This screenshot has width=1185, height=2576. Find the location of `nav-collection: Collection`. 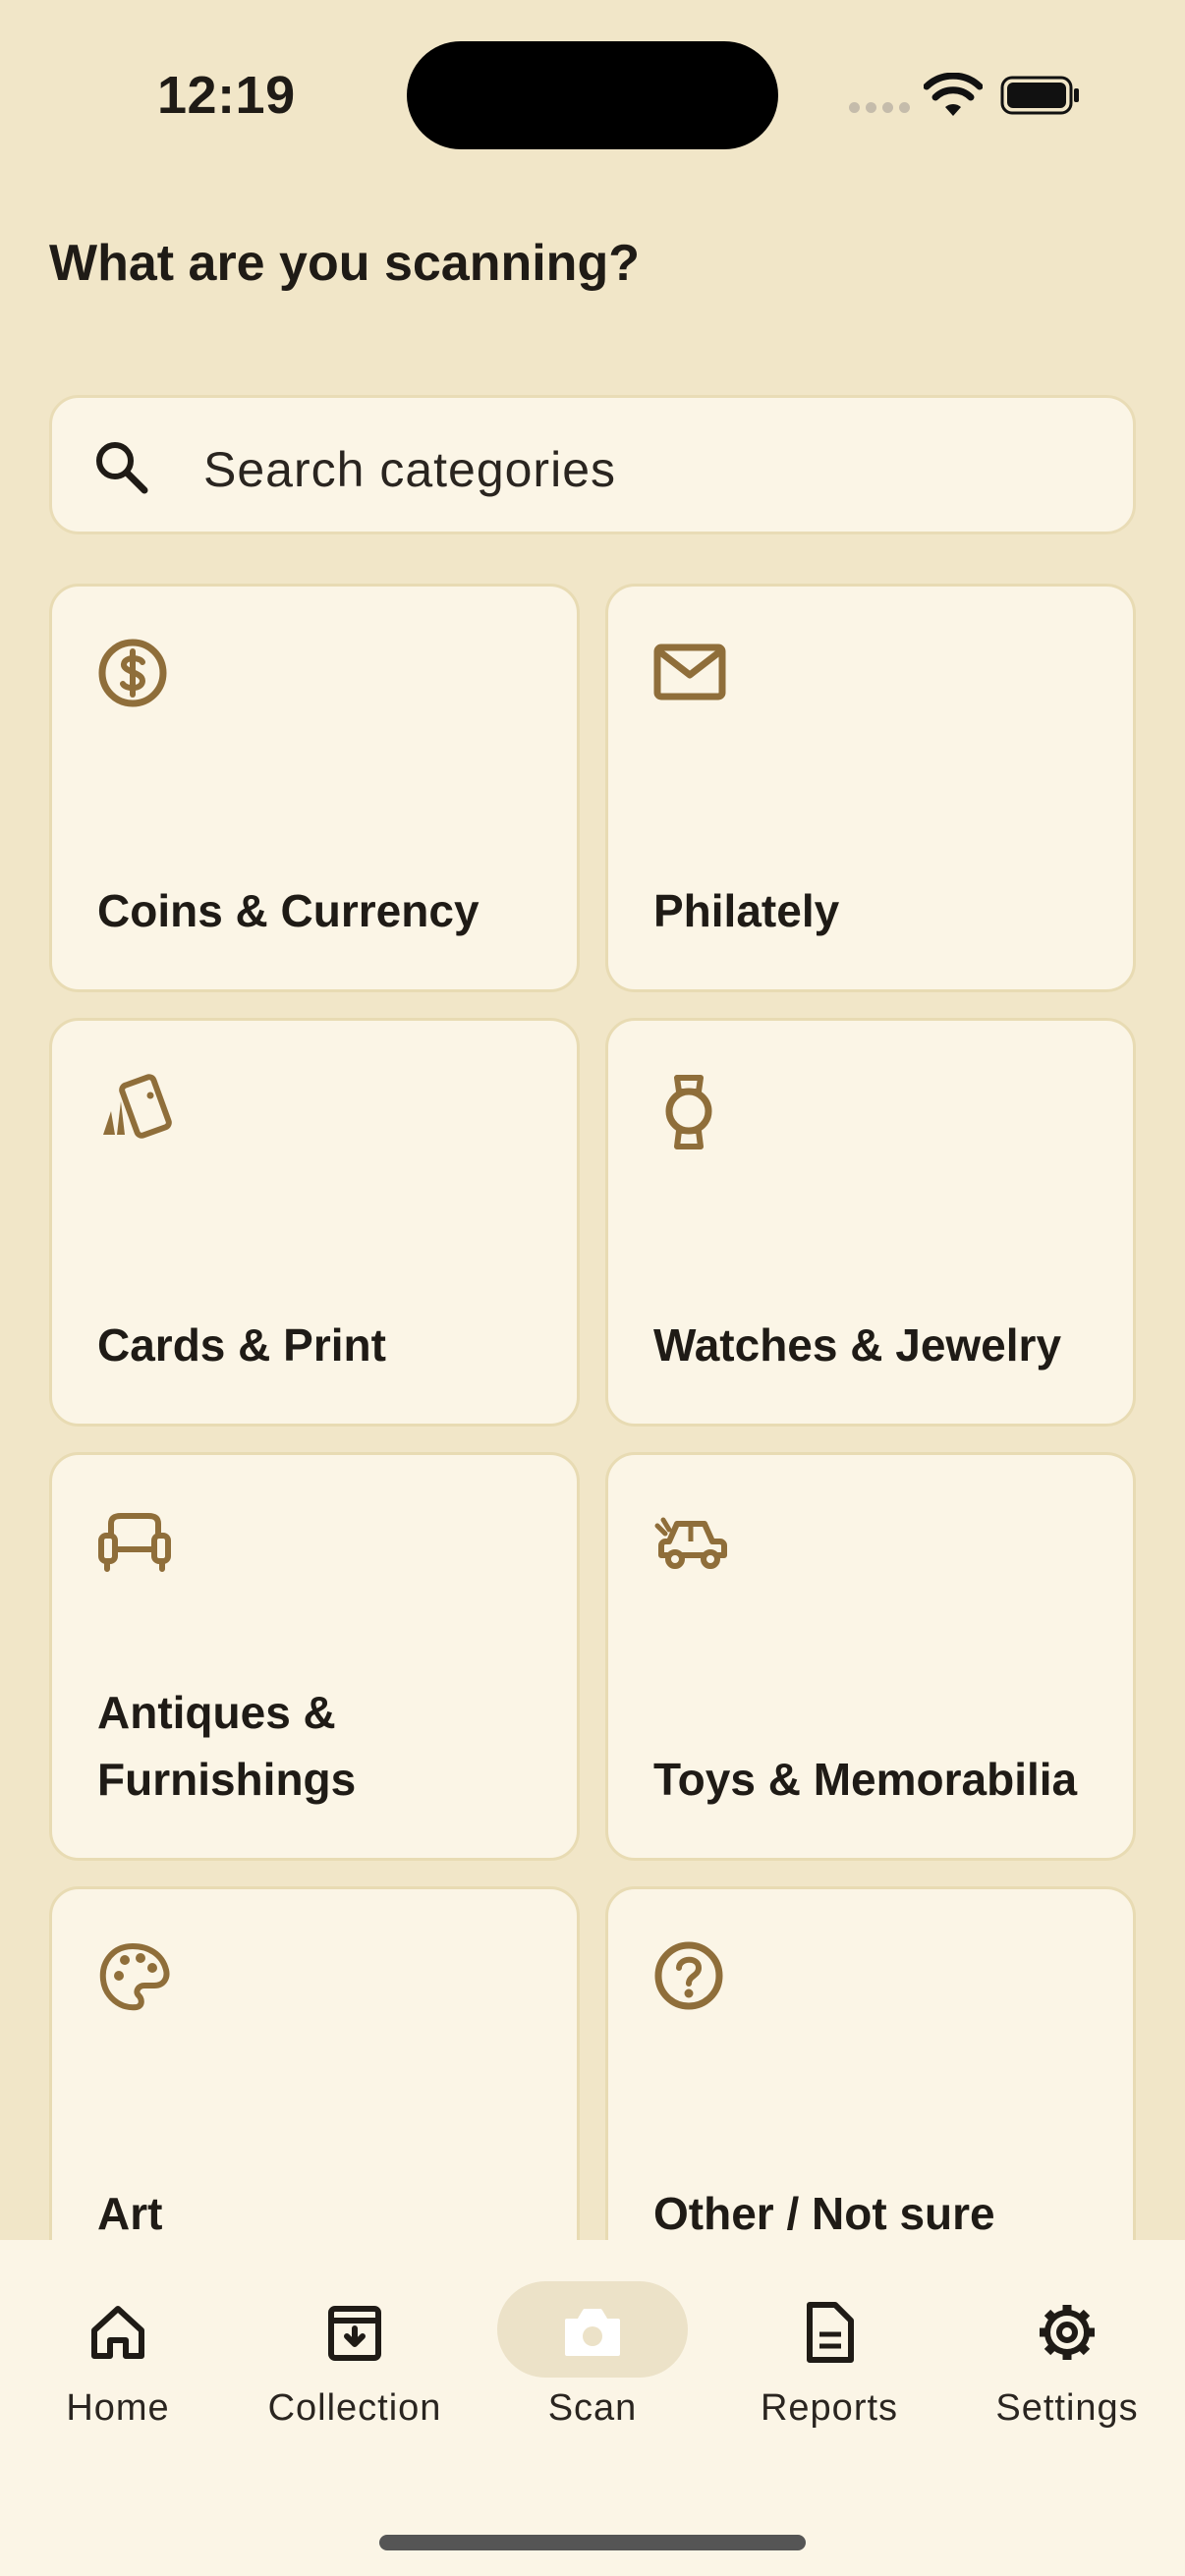

nav-collection: Collection is located at coordinates (355, 2360).